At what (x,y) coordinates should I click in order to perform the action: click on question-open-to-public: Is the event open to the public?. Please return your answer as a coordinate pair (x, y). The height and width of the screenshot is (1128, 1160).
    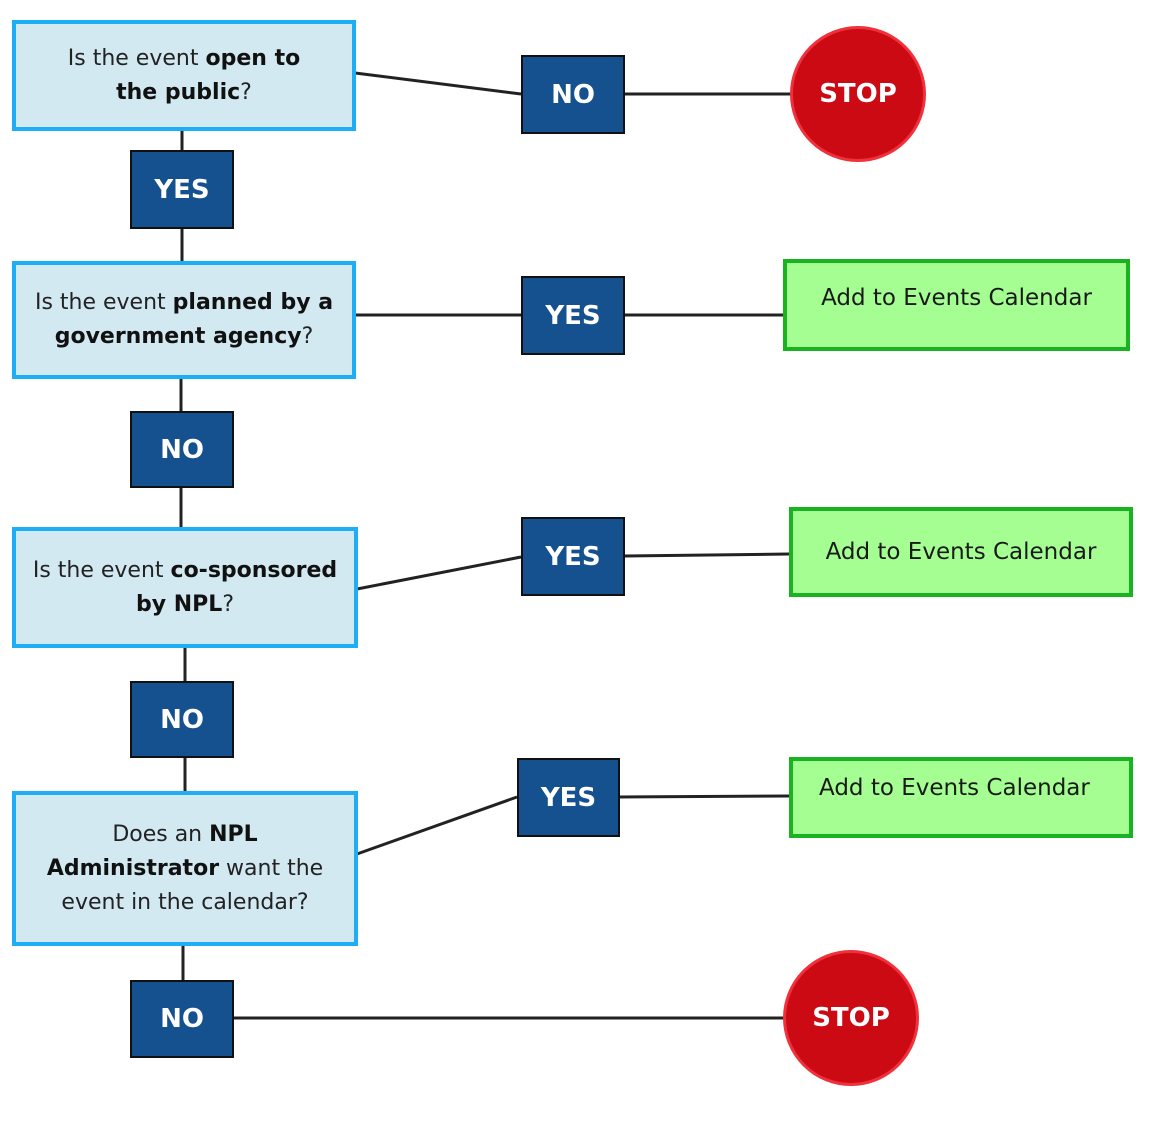
    Looking at the image, I should click on (184, 75).